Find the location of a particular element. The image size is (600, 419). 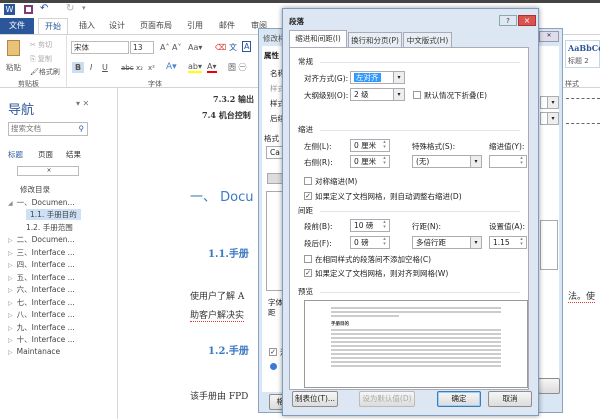

mirror-indents-checkbox is located at coordinates (308, 181).